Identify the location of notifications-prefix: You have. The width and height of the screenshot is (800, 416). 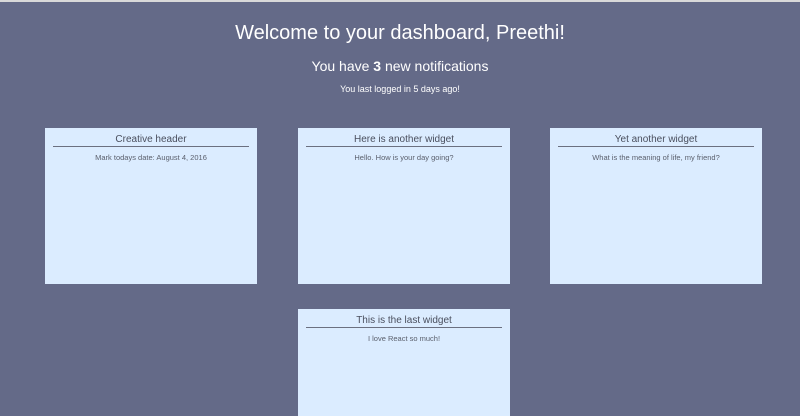
(342, 66).